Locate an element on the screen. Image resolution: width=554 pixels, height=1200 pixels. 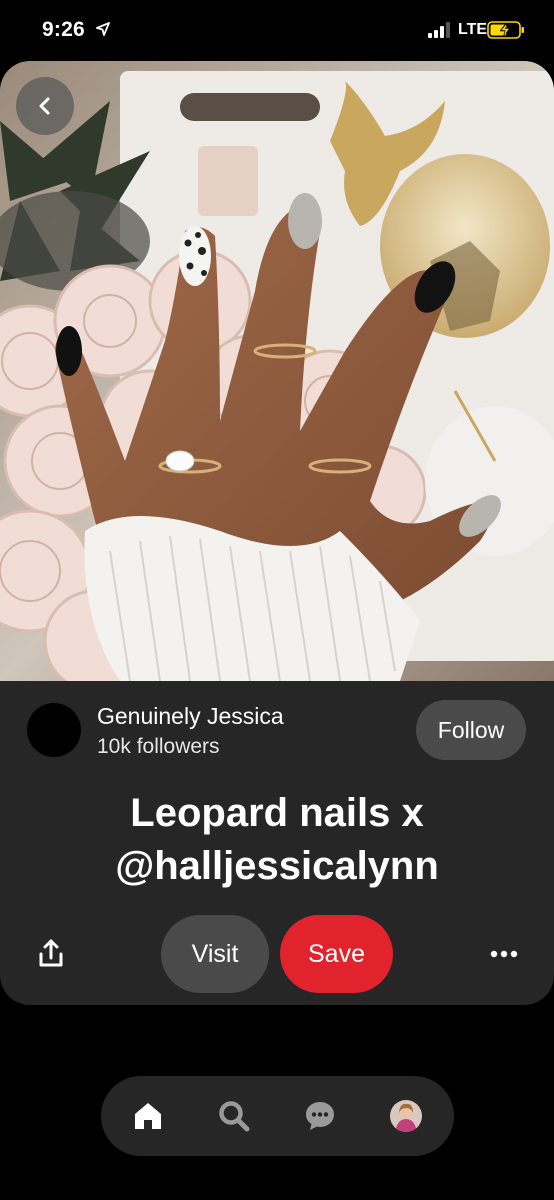
nav-profile is located at coordinates (406, 1116).